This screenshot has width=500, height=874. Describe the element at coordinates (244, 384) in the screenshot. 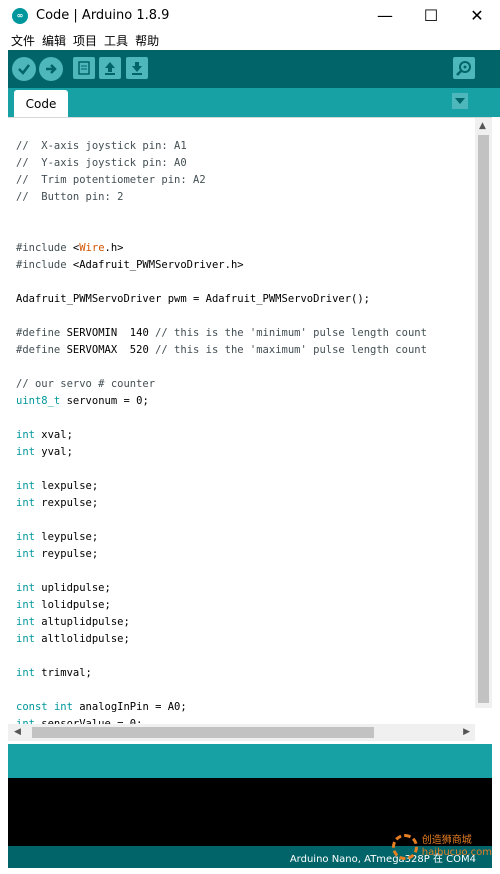

I see `code-line: // our servo # counter` at that location.